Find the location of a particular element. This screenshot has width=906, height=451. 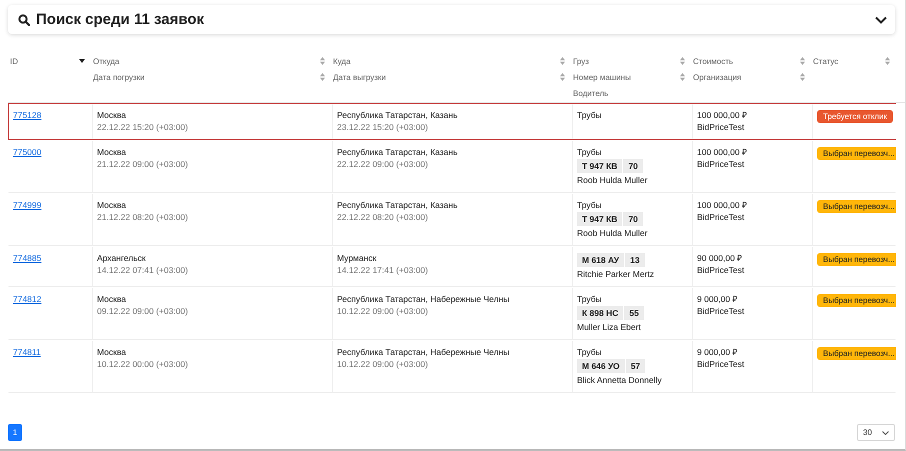

chevron-down-icon is located at coordinates (885, 432).